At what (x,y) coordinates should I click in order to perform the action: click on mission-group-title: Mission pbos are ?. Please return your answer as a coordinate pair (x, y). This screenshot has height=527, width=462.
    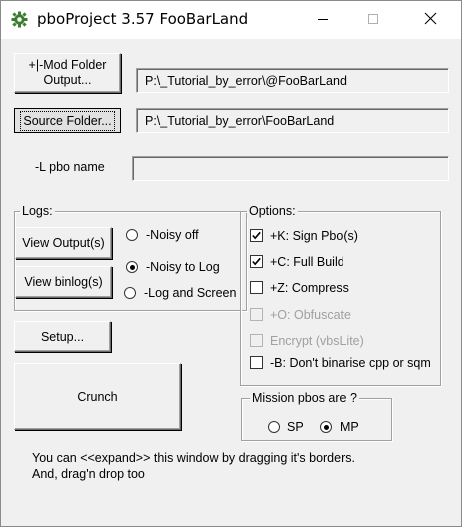
    Looking at the image, I should click on (304, 398).